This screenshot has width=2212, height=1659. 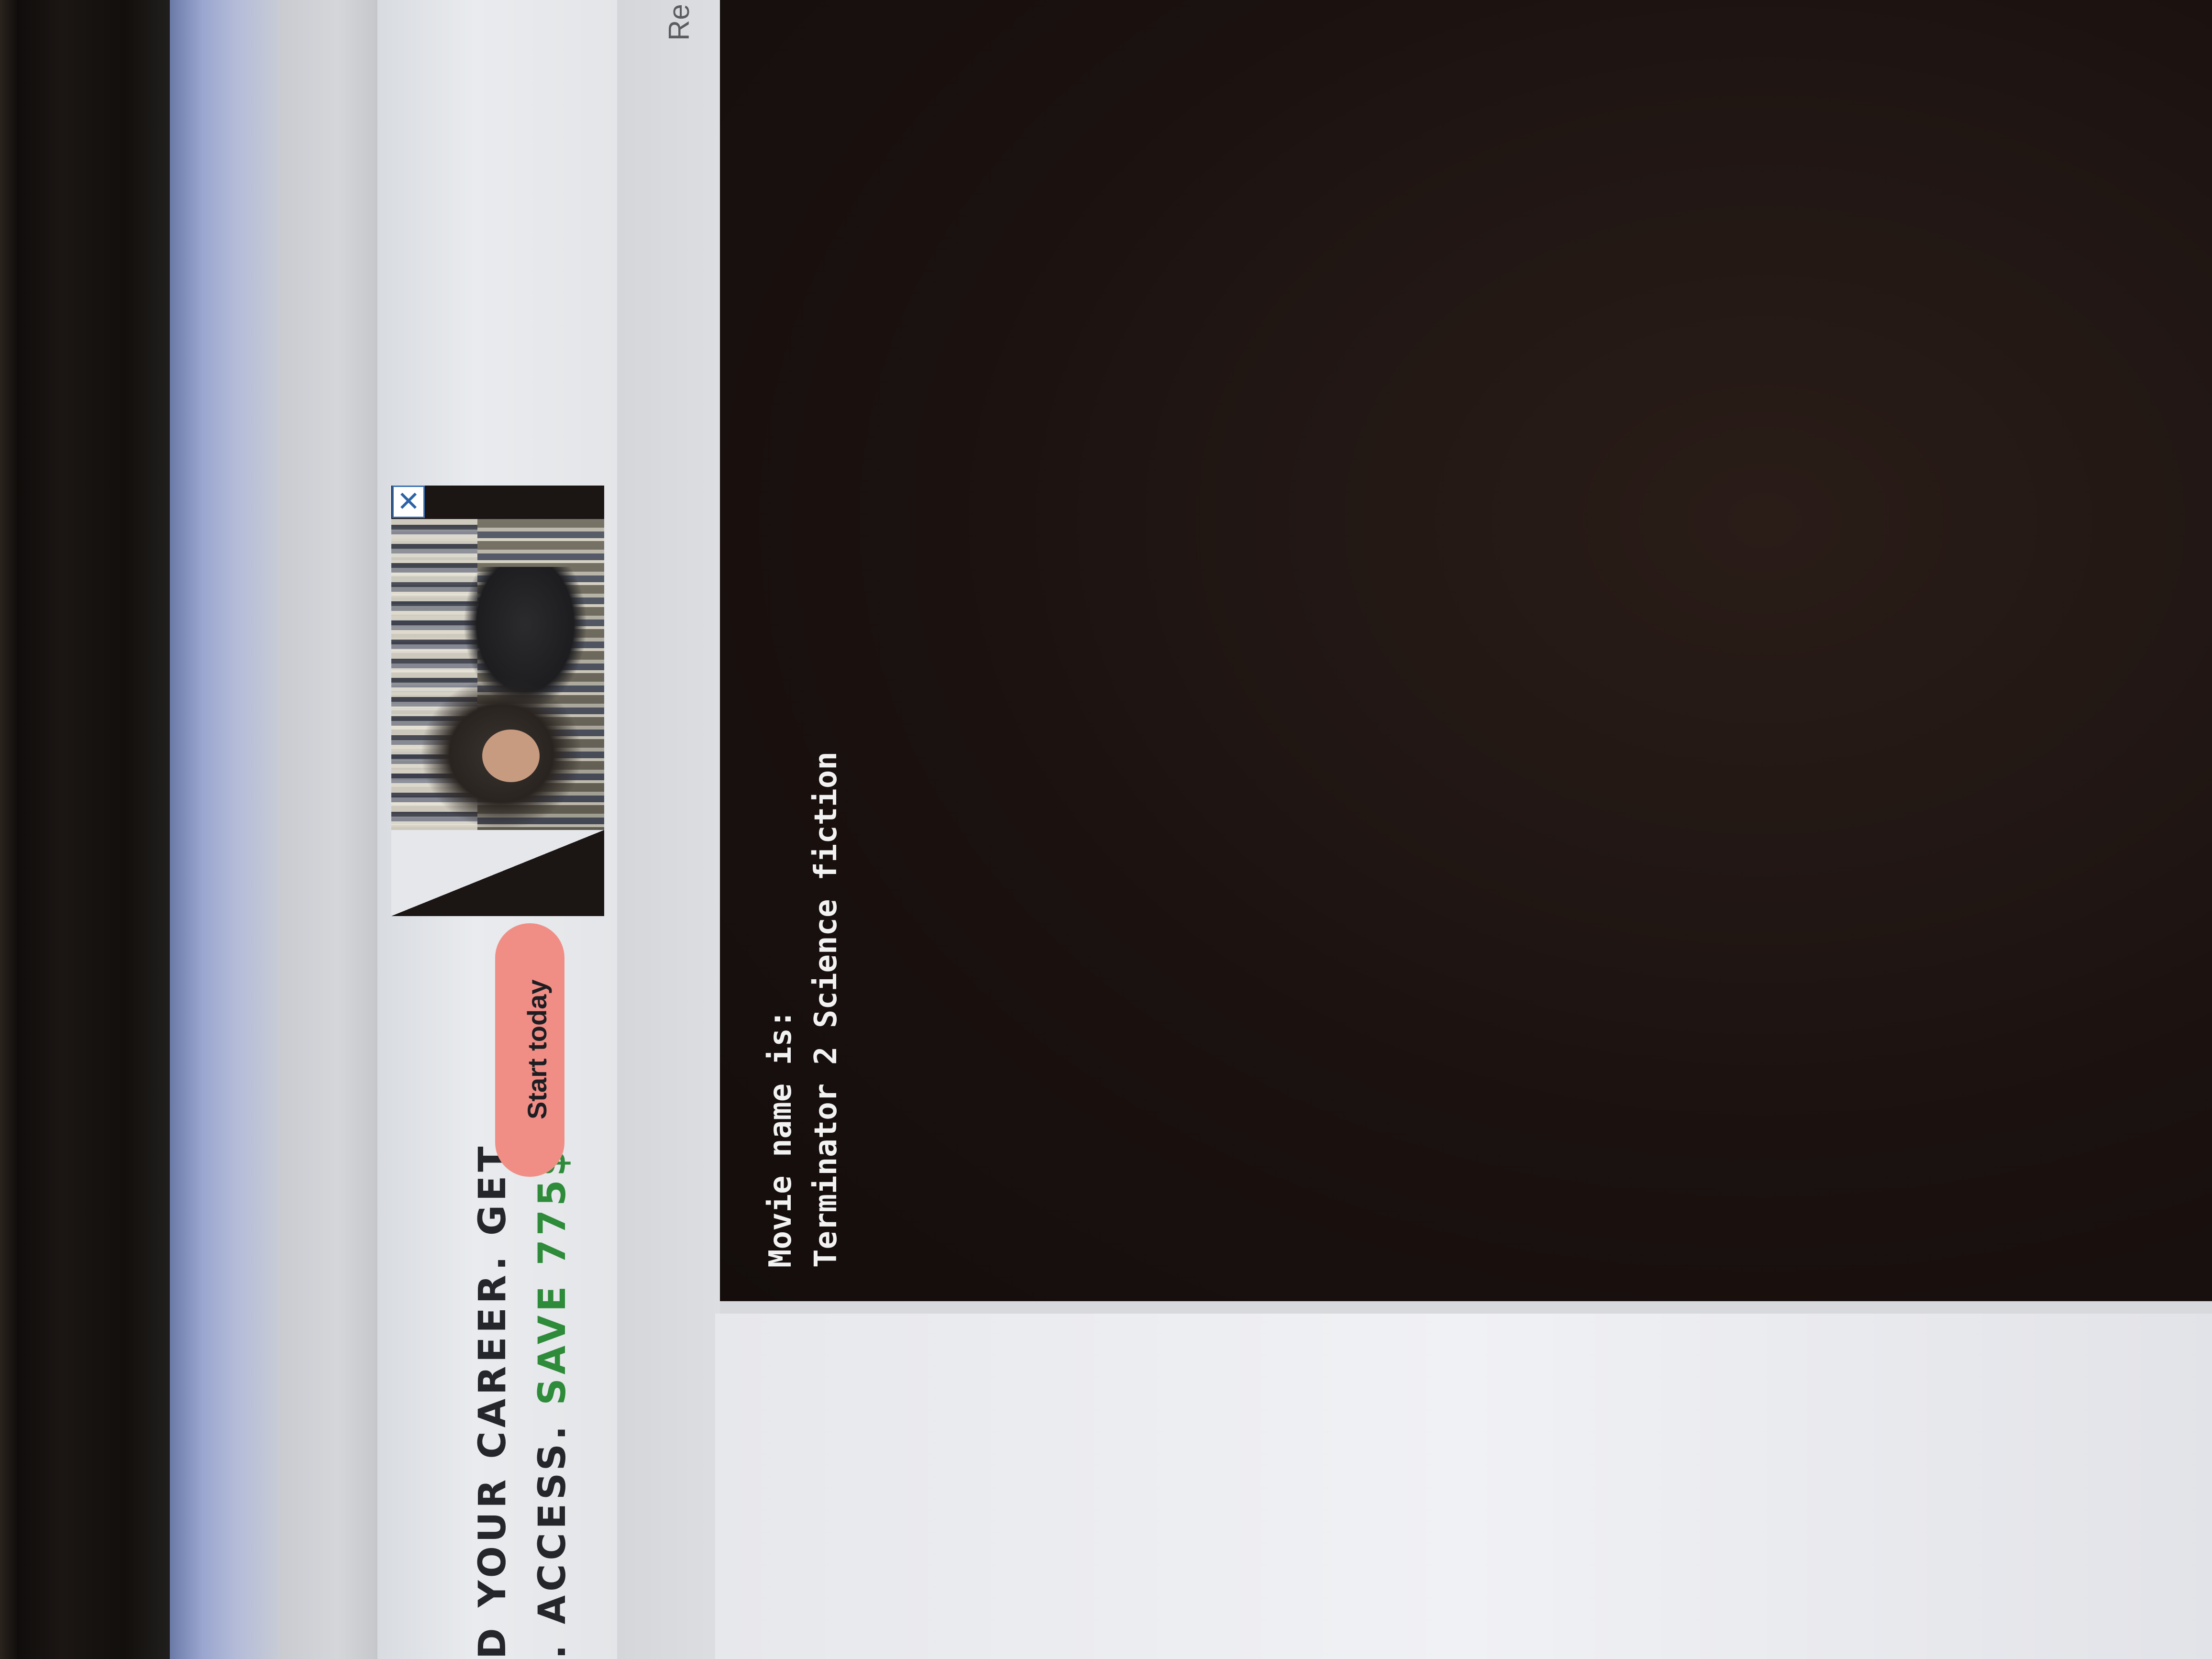 I want to click on bezel-edge, so click(x=9, y=829).